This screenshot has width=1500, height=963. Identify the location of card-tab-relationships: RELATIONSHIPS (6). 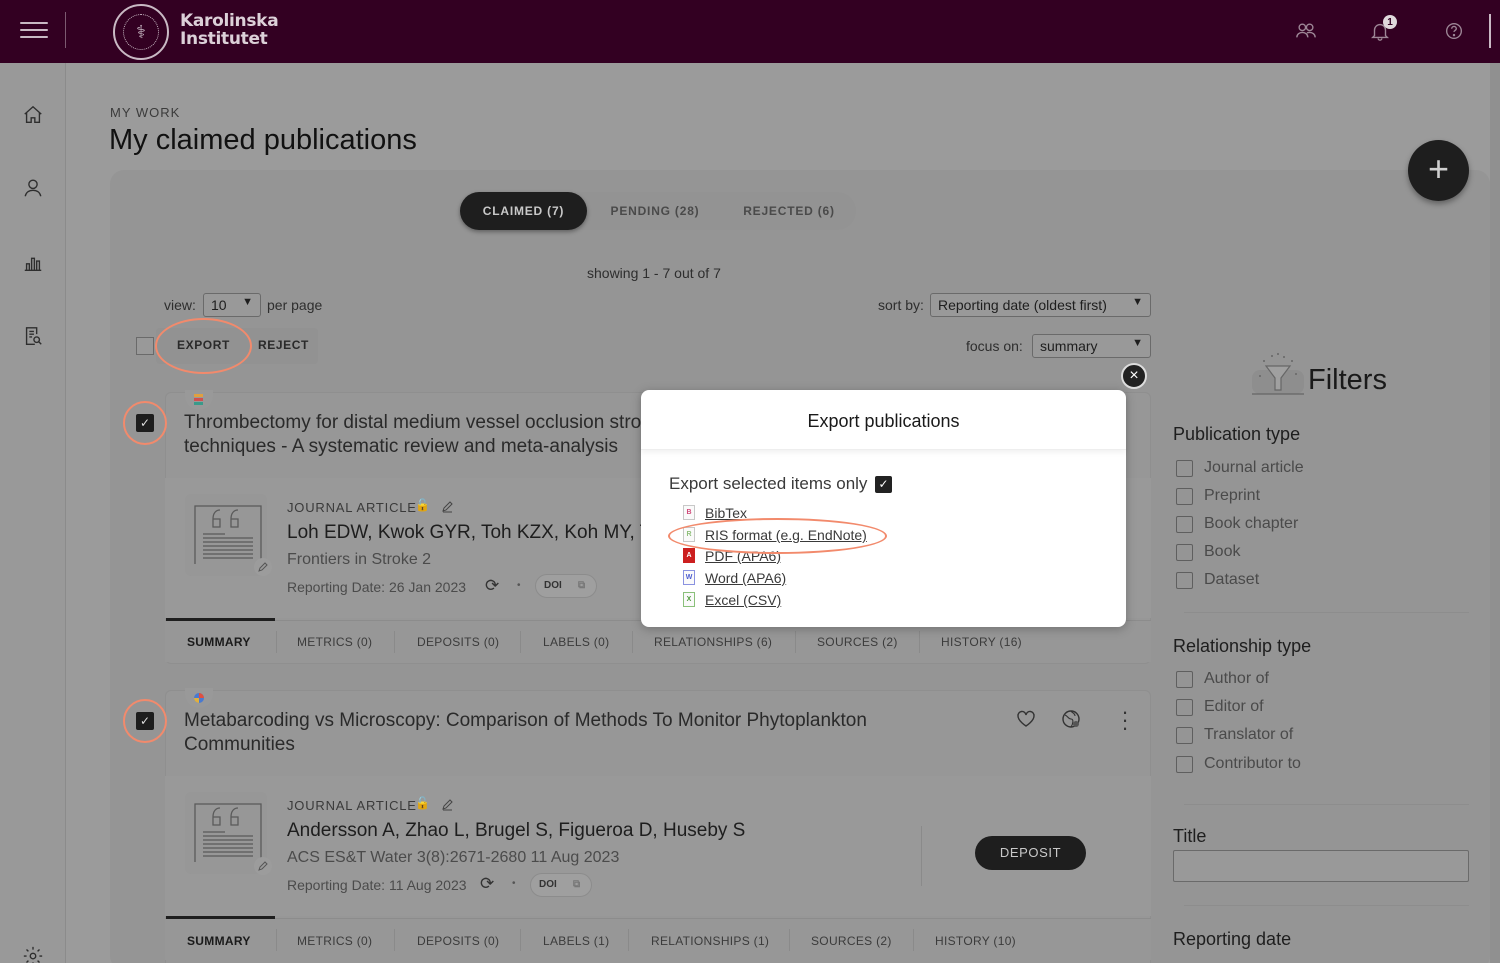
(713, 642).